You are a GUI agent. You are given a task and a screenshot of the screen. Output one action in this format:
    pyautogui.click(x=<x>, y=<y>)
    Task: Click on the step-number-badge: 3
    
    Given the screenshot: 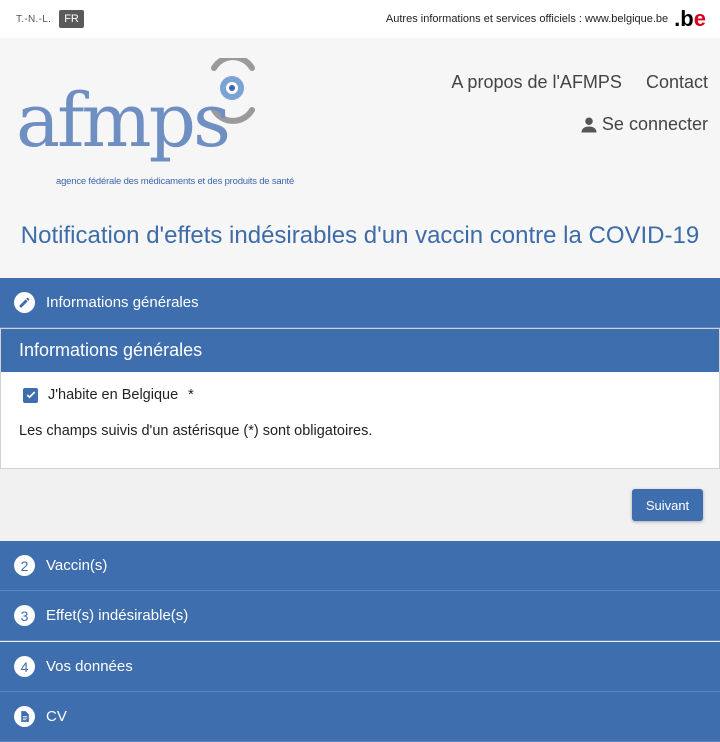 What is the action you would take?
    pyautogui.click(x=24, y=615)
    